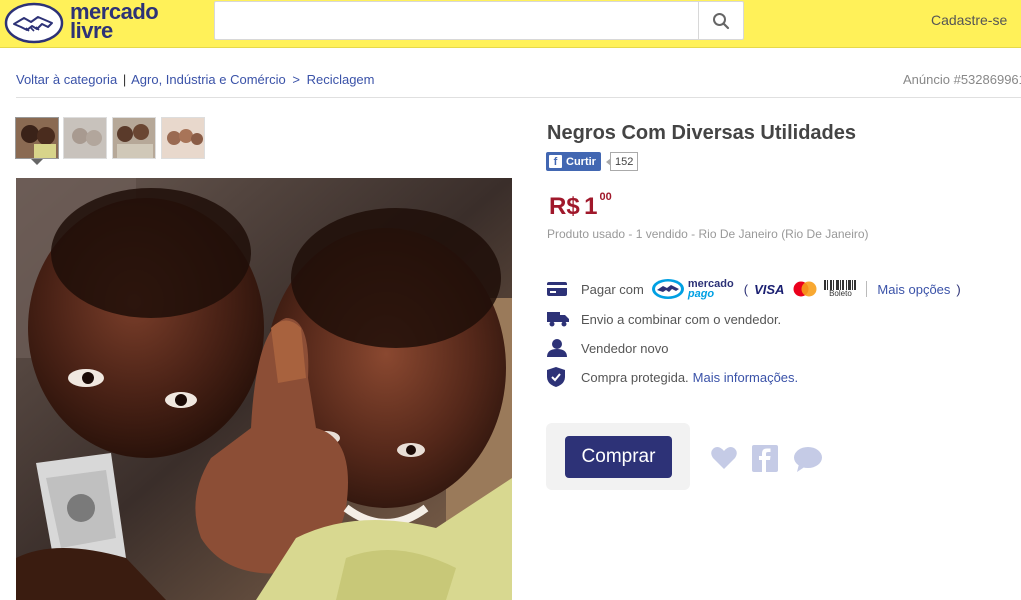  Describe the element at coordinates (581, 161) in the screenshot. I see `facebook-like-label: Curtir` at that location.